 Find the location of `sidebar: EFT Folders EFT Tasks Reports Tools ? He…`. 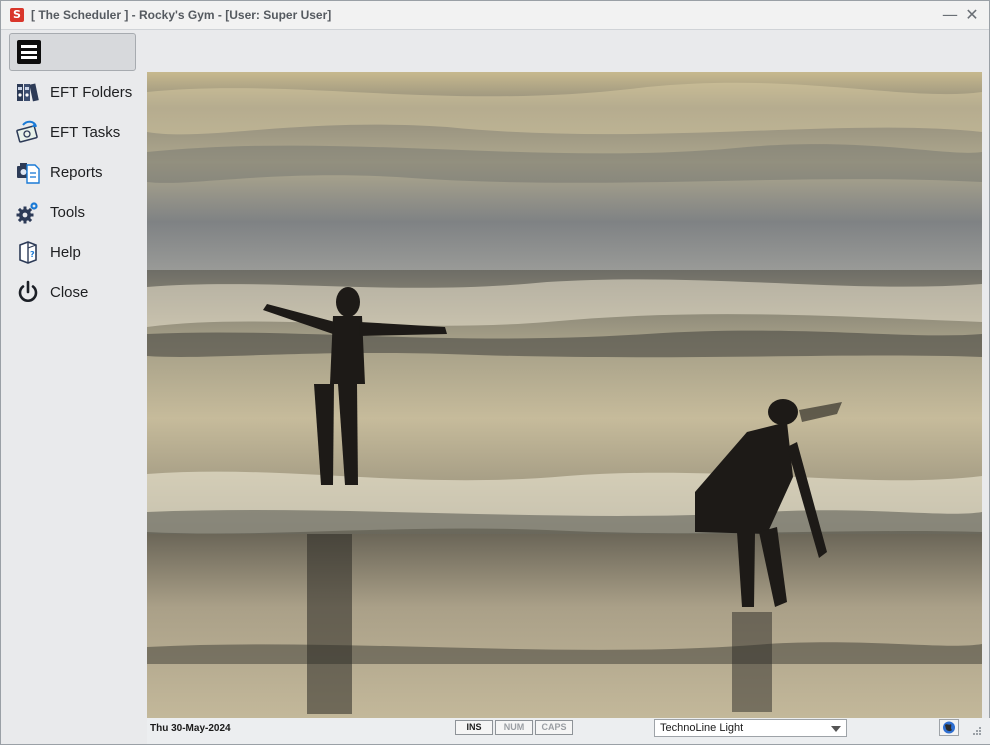

sidebar: EFT Folders EFT Tasks Reports Tools ? He… is located at coordinates (74, 374).